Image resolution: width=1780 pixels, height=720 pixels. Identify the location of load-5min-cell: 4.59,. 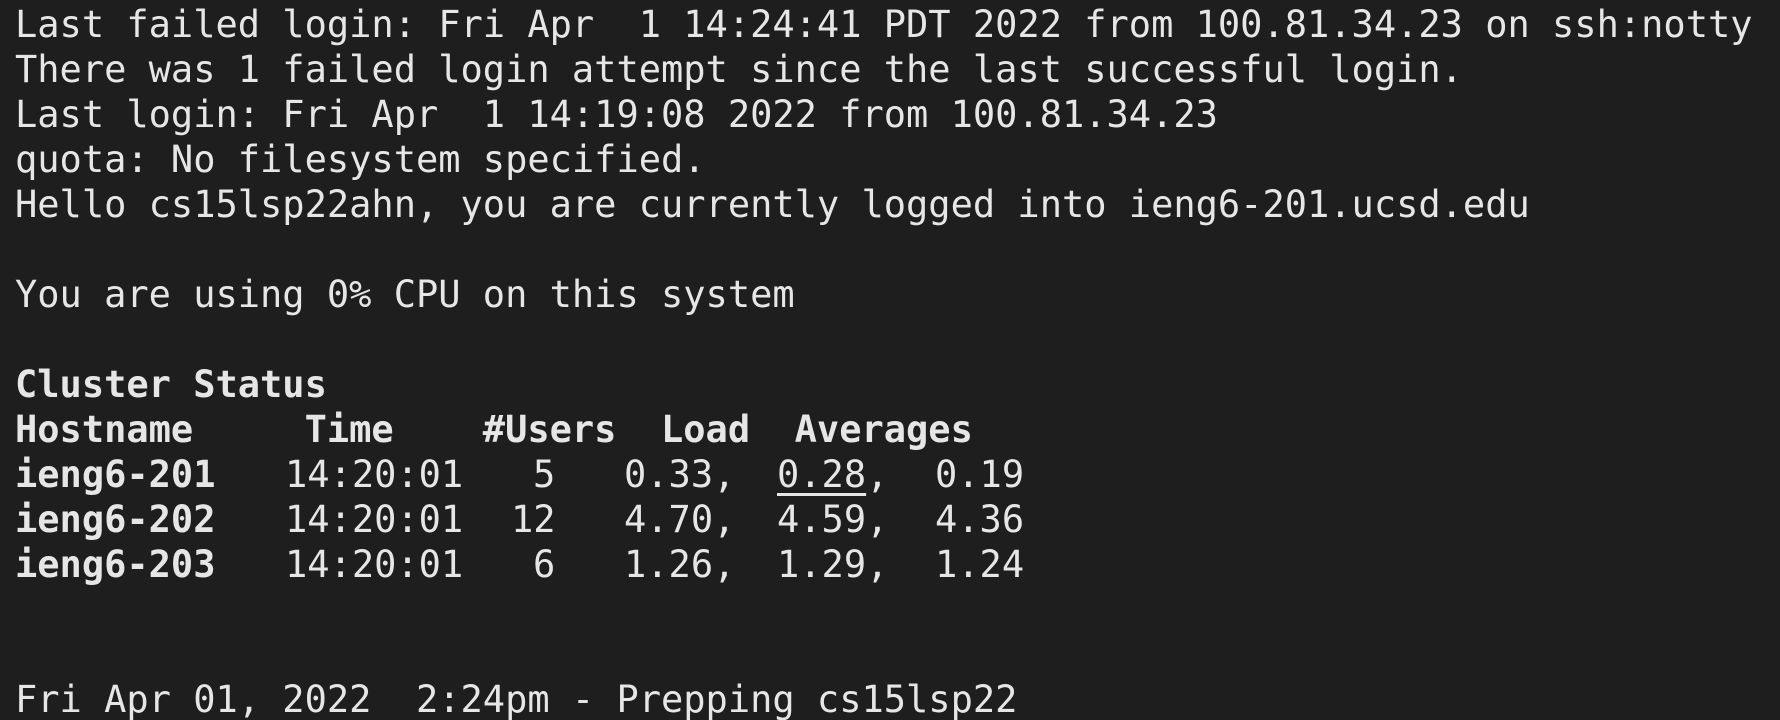
(832, 519).